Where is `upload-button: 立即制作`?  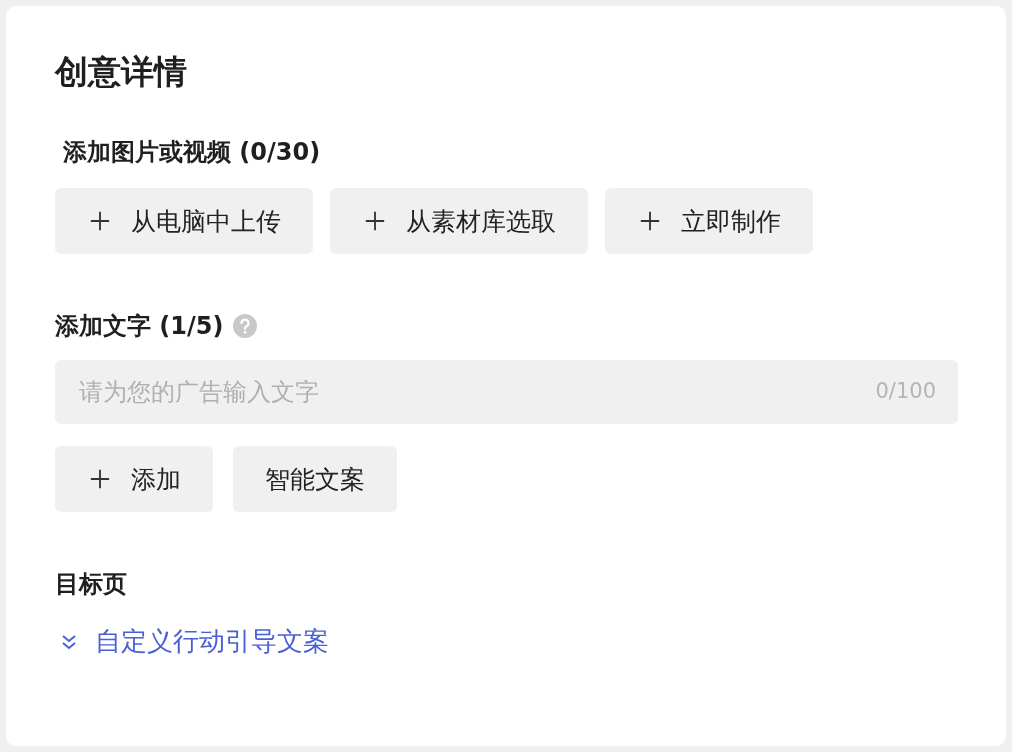
upload-button: 立即制作 is located at coordinates (709, 221).